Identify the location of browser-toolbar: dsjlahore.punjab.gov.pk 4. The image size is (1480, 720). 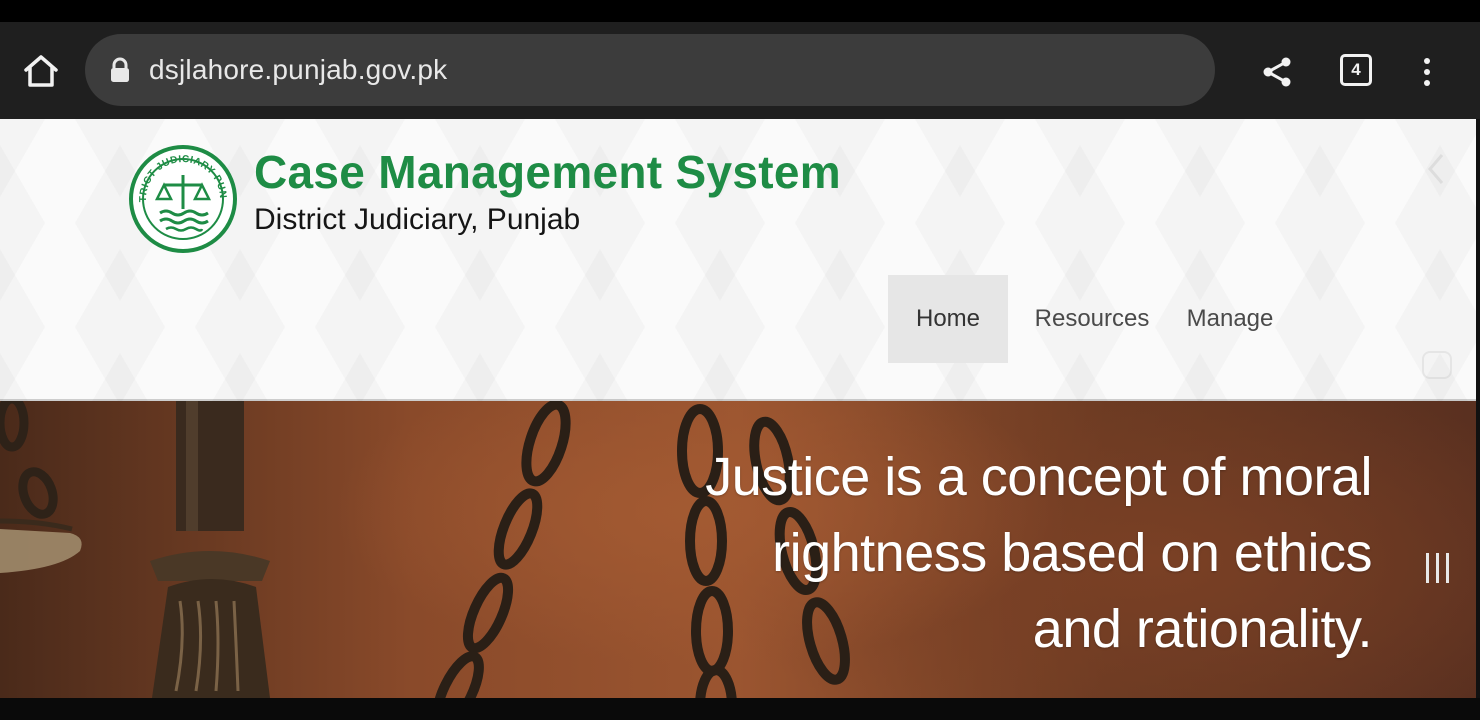
(740, 70).